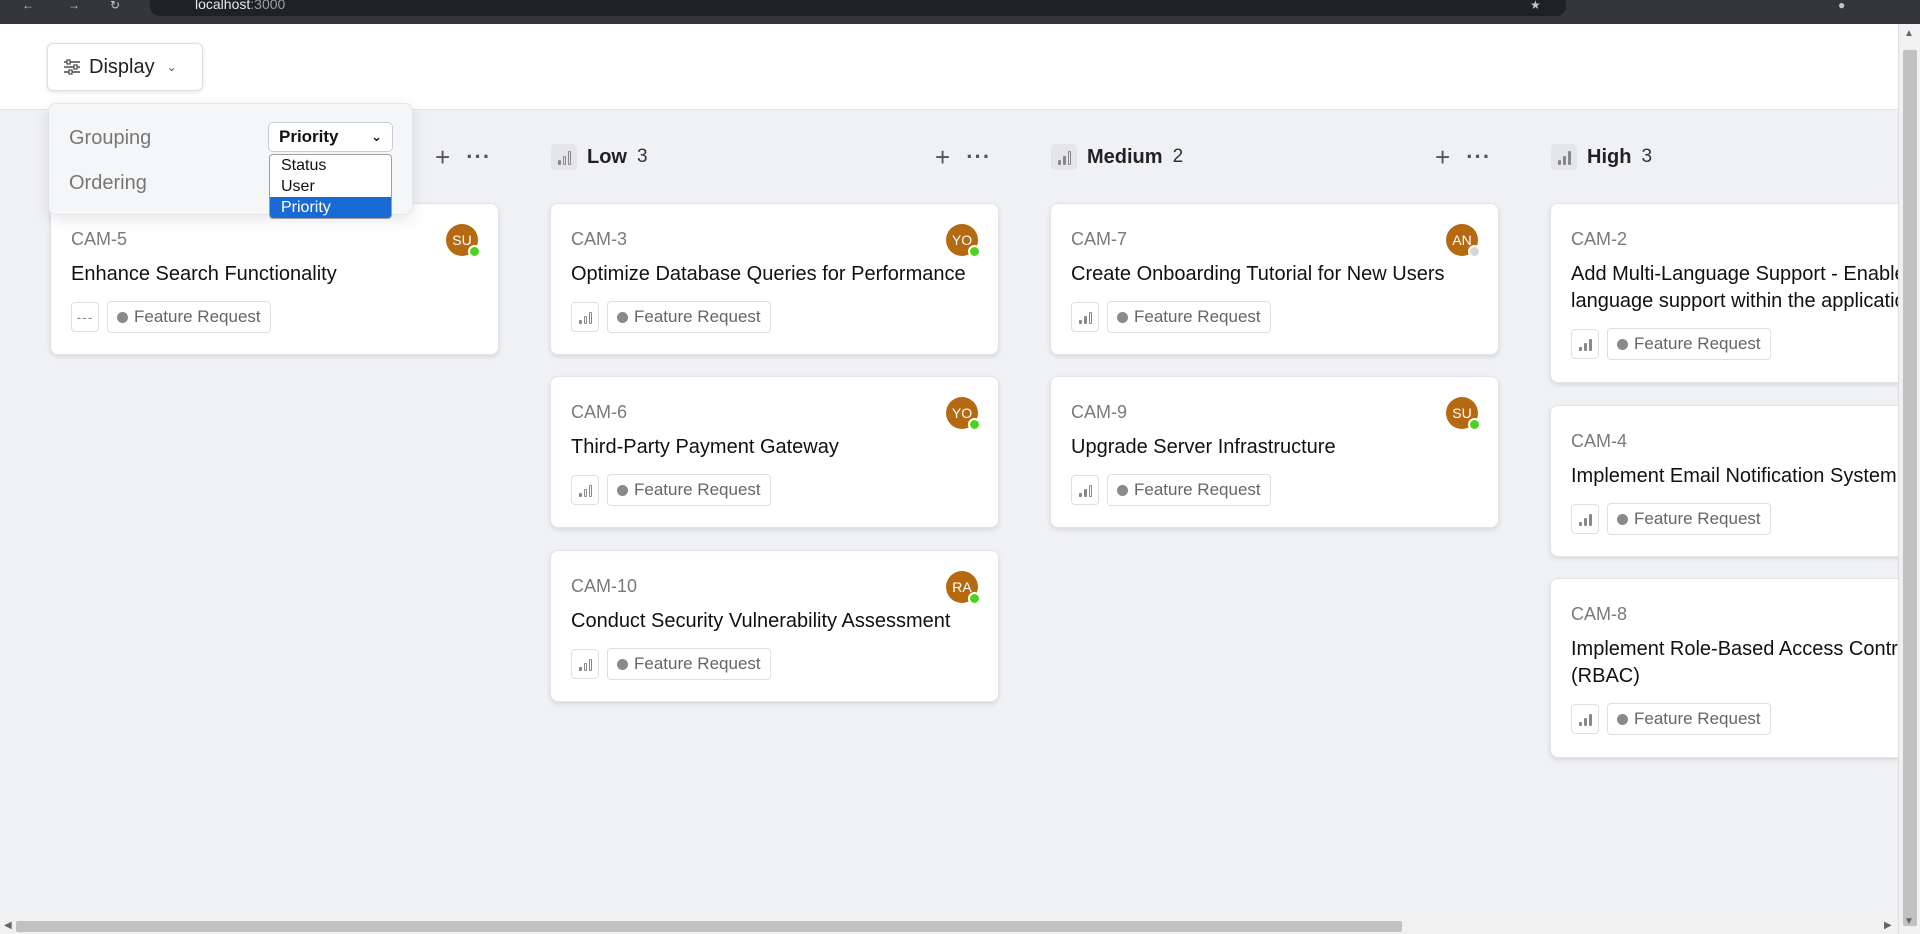 This screenshot has width=1920, height=934. Describe the element at coordinates (1474, 251) in the screenshot. I see `offline-status-dot` at that location.